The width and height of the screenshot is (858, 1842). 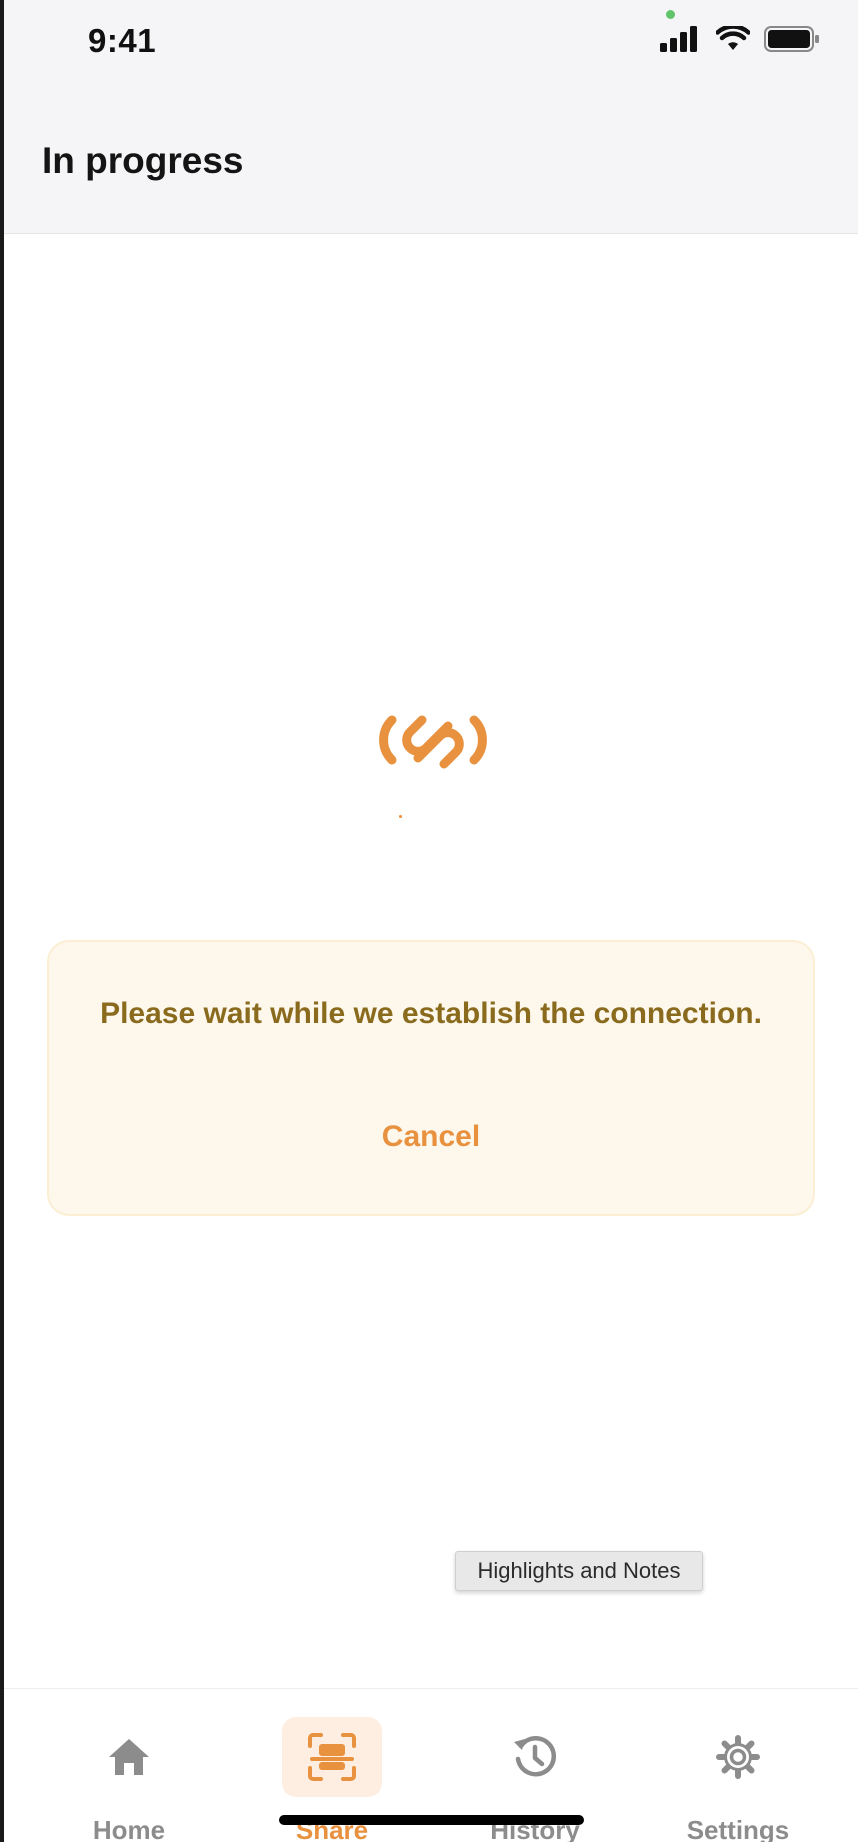 I want to click on status-time: 9:41, so click(x=122, y=40).